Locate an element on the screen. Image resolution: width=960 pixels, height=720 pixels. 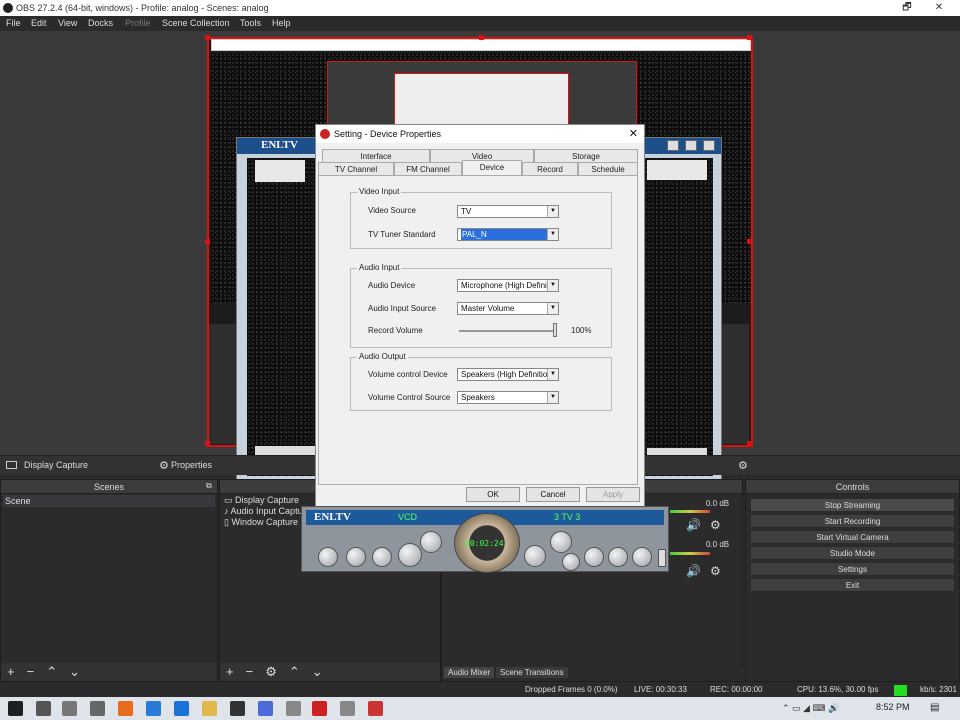
volume-button is located at coordinates (642, 557).